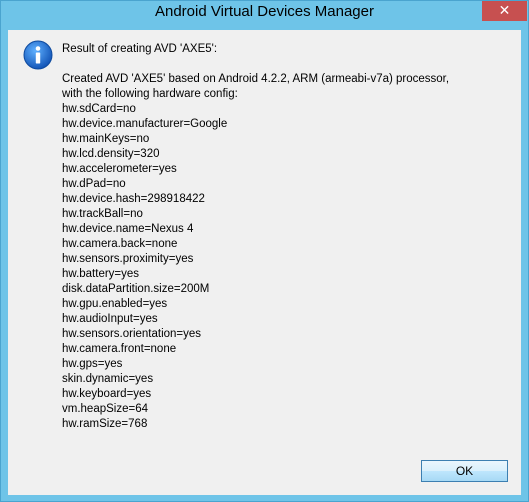 The height and width of the screenshot is (502, 529). What do you see at coordinates (92, 364) in the screenshot?
I see `config-line: hw.gps=yes` at bounding box center [92, 364].